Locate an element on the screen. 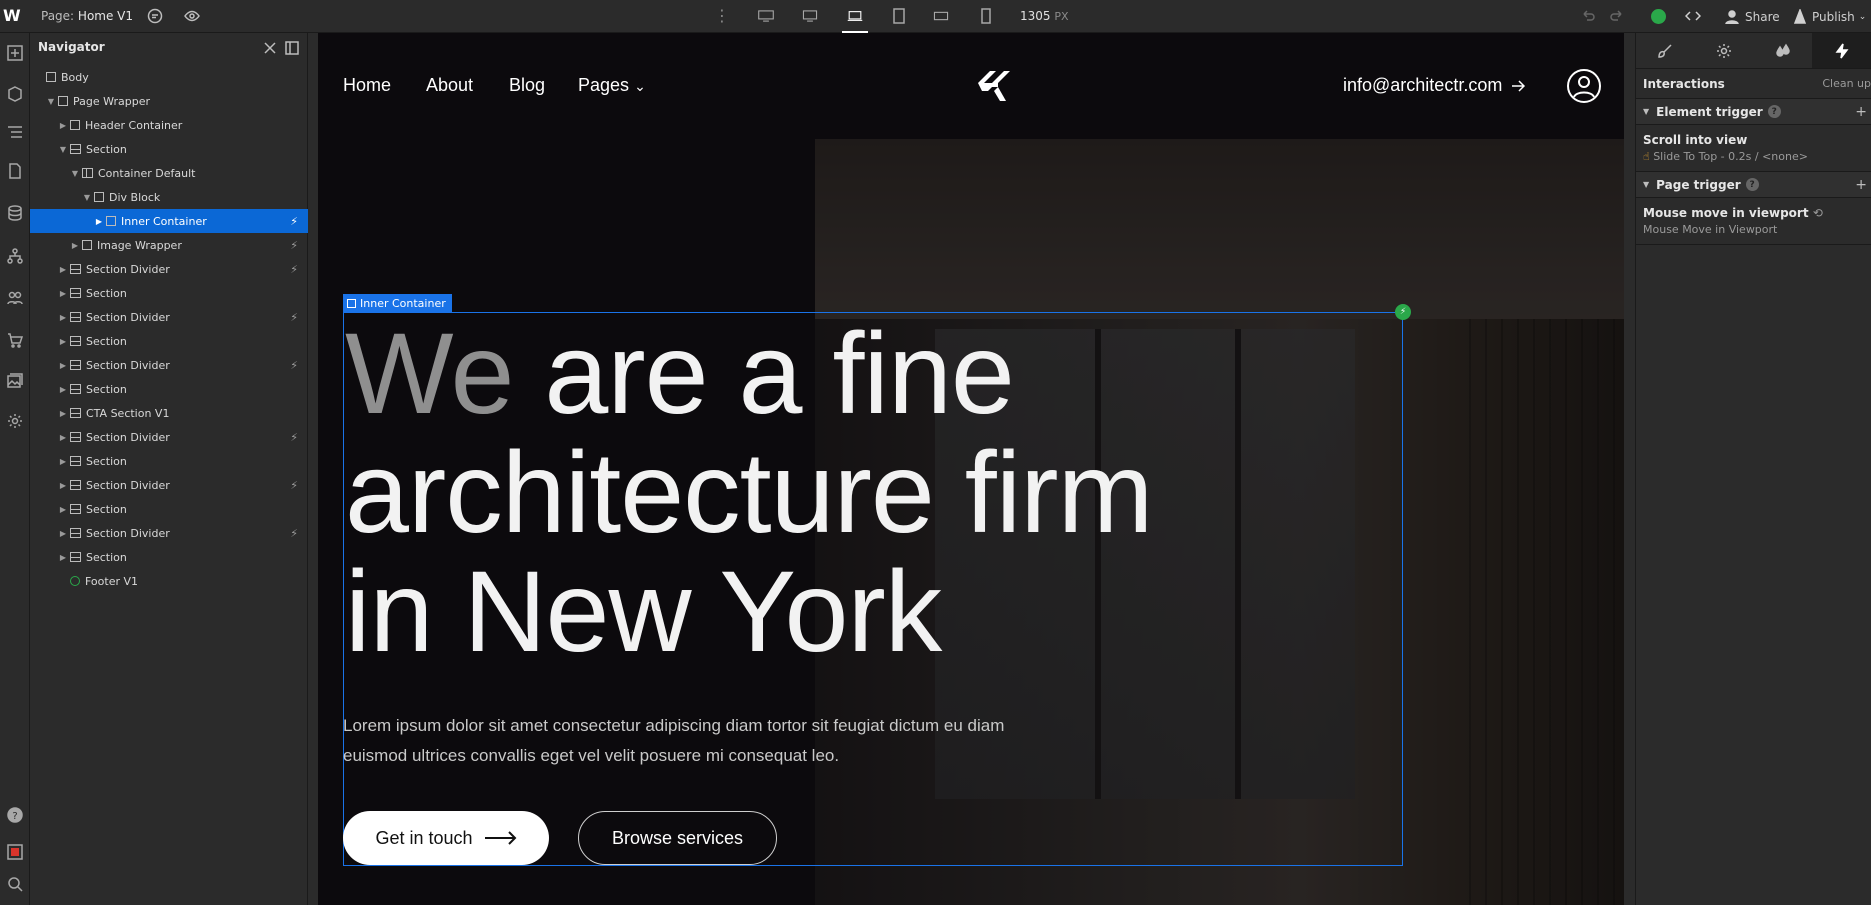  user-account-icon is located at coordinates (1584, 86).